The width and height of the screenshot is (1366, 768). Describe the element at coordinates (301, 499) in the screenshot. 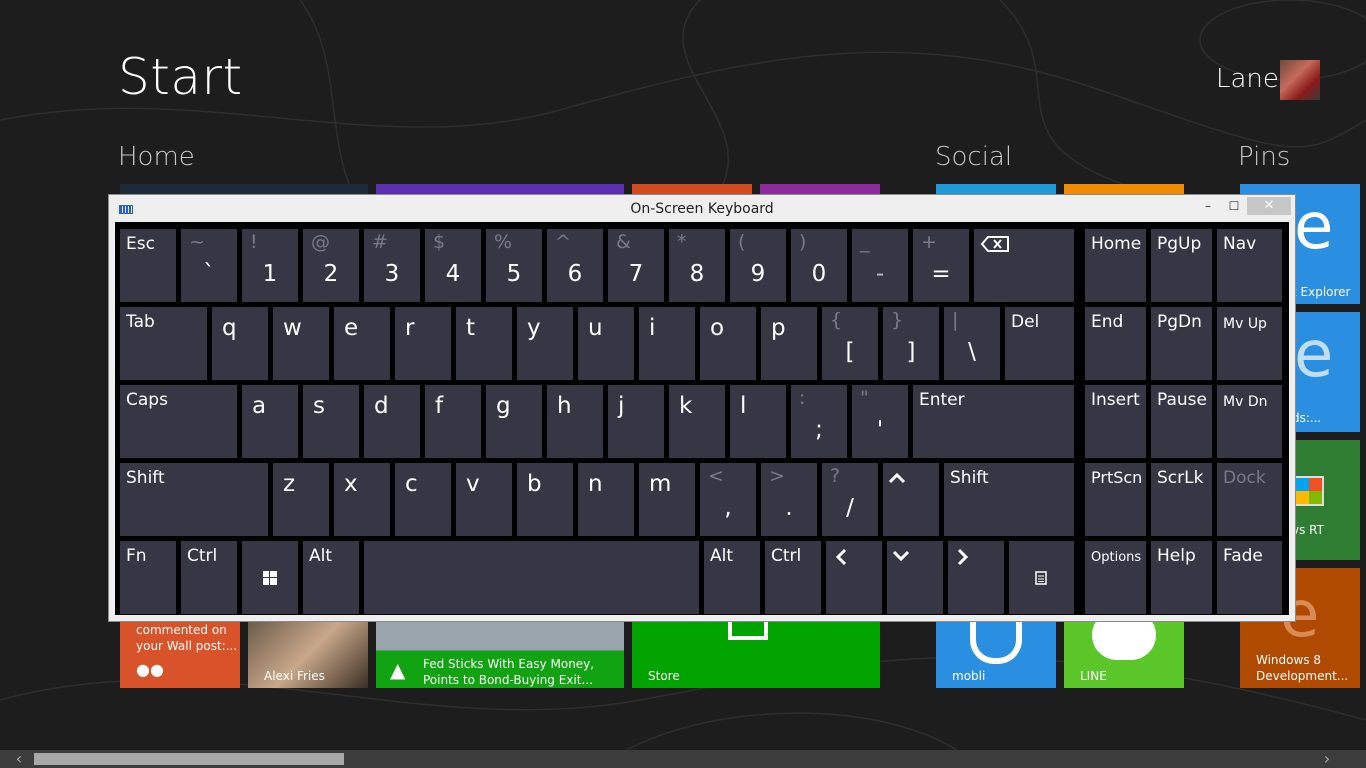

I see `key-z: z` at that location.